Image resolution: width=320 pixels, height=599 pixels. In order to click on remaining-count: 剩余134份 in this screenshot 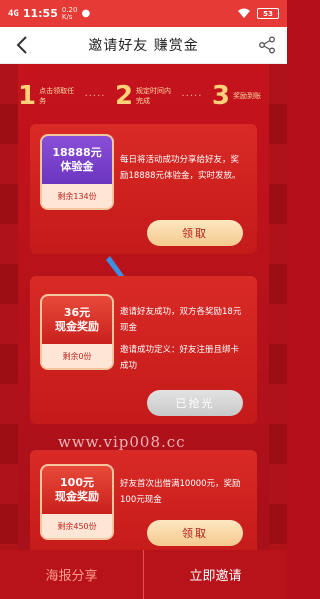, I will do `click(77, 196)`.